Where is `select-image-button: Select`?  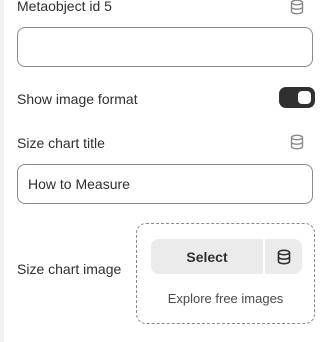
select-image-button: Select is located at coordinates (207, 256).